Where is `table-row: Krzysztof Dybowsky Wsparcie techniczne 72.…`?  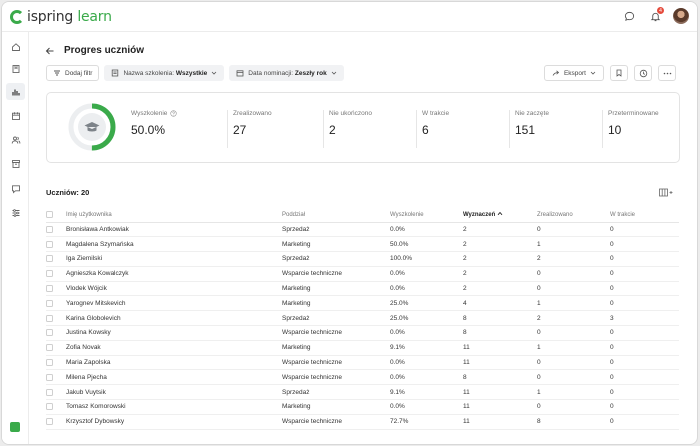 table-row: Krzysztof Dybowsky Wsparcie techniczne 72.… is located at coordinates (362, 422).